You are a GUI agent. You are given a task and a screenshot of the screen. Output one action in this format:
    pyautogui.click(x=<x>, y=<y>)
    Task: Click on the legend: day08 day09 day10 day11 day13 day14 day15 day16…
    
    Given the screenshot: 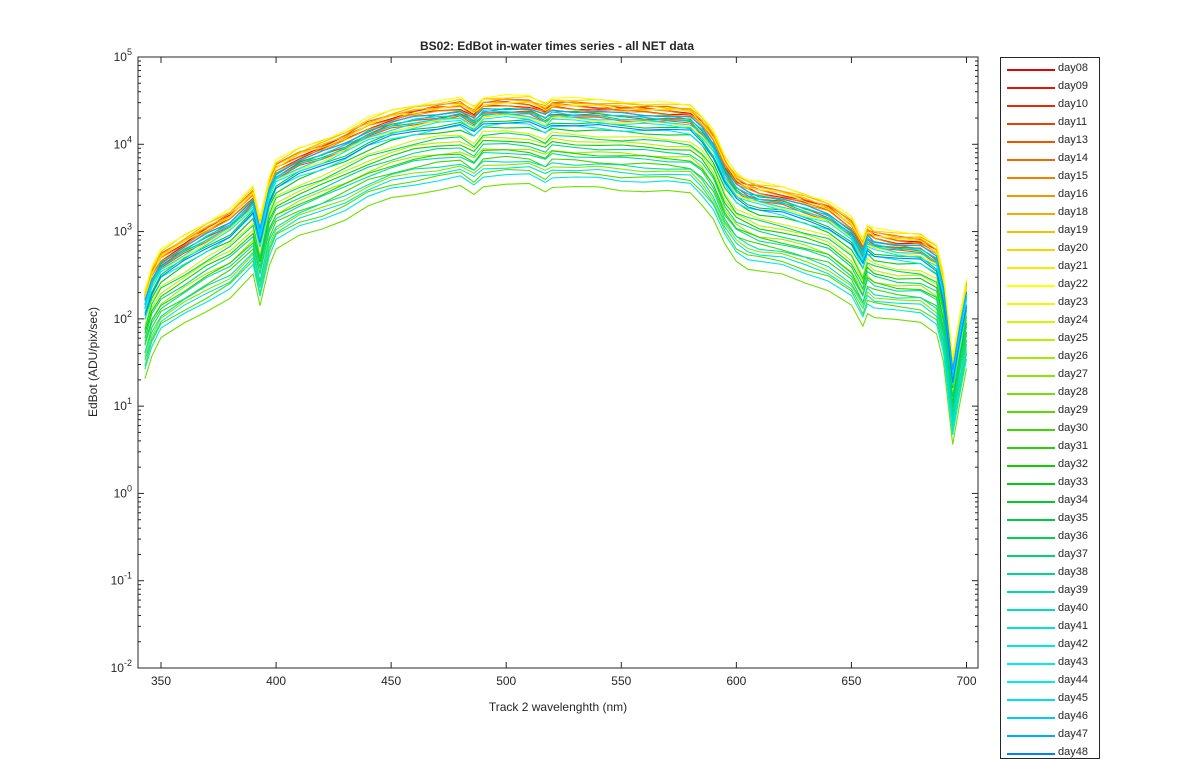 What is the action you would take?
    pyautogui.click(x=1050, y=408)
    